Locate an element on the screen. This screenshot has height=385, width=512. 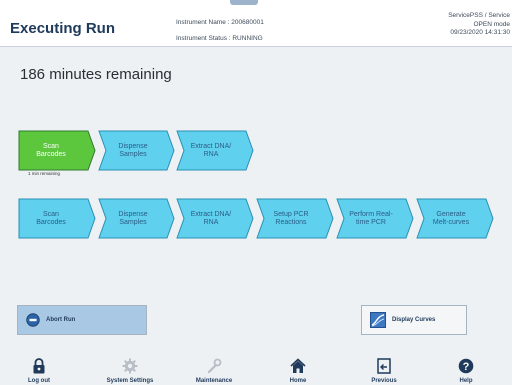
step-setup-pcr-reactions: Setup PCR Reactions is located at coordinates (295, 218).